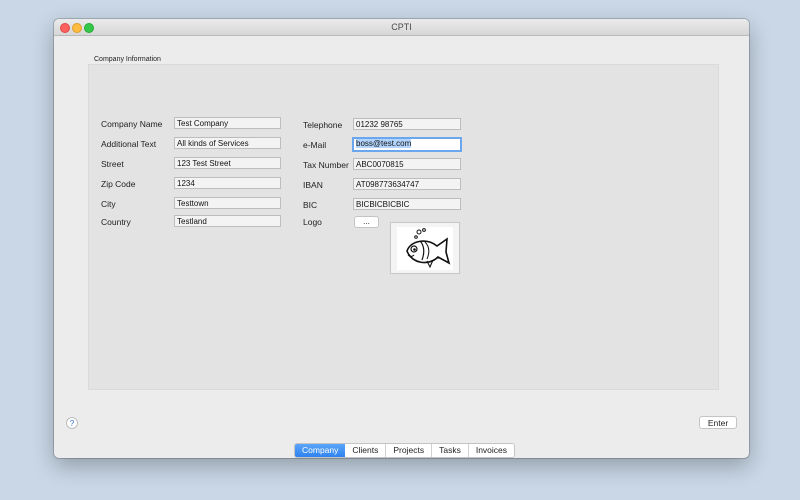 The height and width of the screenshot is (500, 800). I want to click on fish-icon, so click(425, 248).